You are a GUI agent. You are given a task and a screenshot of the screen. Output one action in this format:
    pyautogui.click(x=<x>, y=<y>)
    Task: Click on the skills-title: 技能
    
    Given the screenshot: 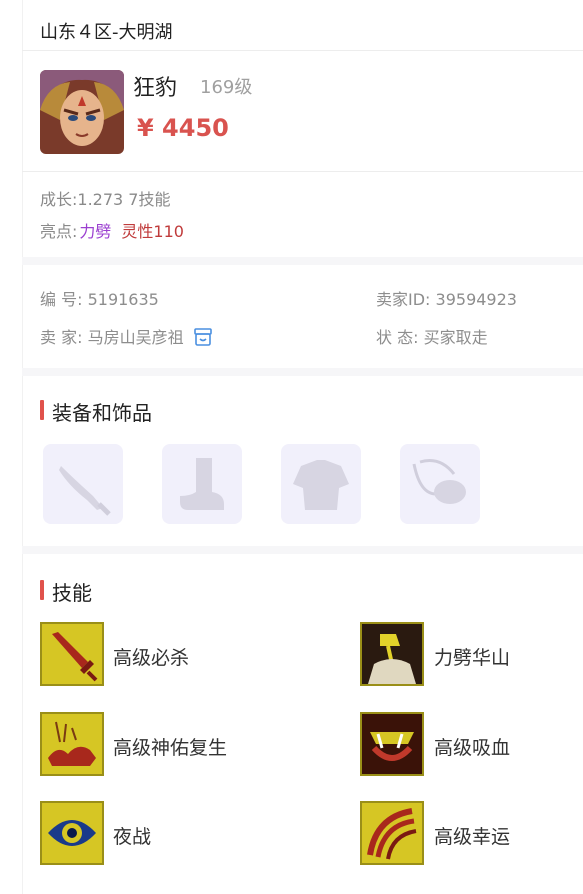 What is the action you would take?
    pyautogui.click(x=72, y=593)
    